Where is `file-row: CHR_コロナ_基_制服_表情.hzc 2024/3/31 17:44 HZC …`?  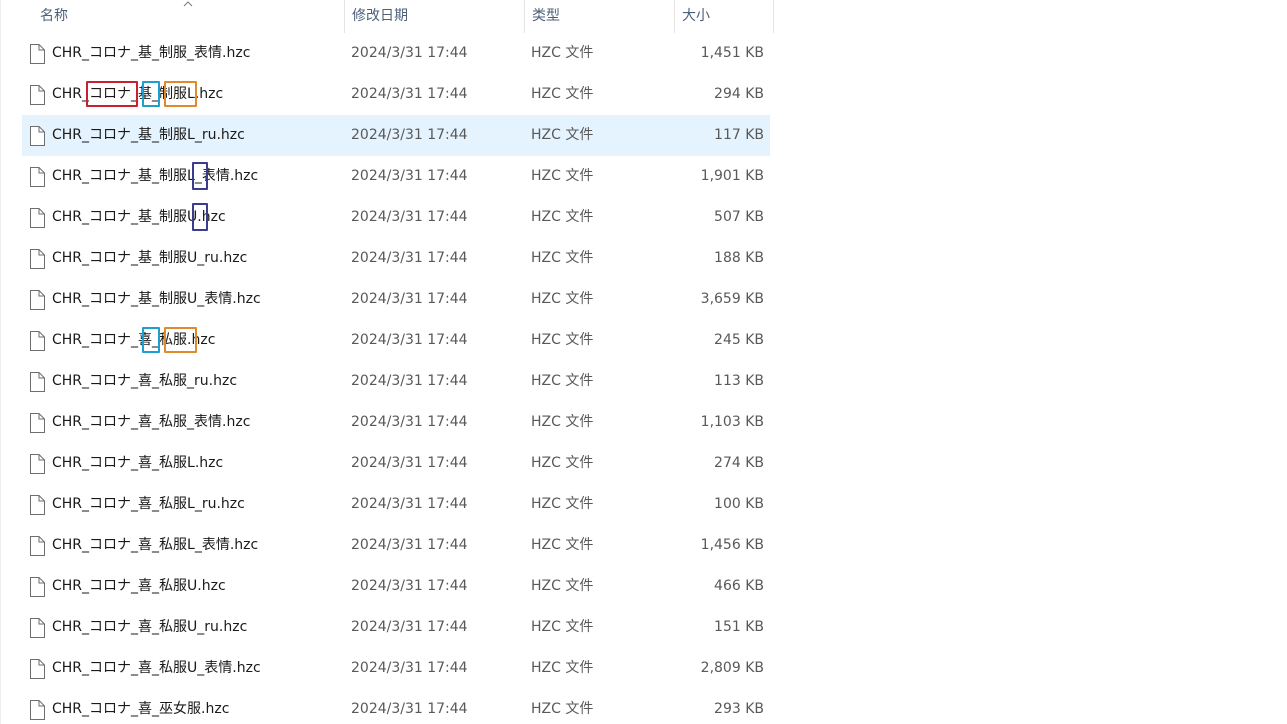
file-row: CHR_コロナ_基_制服_表情.hzc 2024/3/31 17:44 HZC … is located at coordinates (396, 53).